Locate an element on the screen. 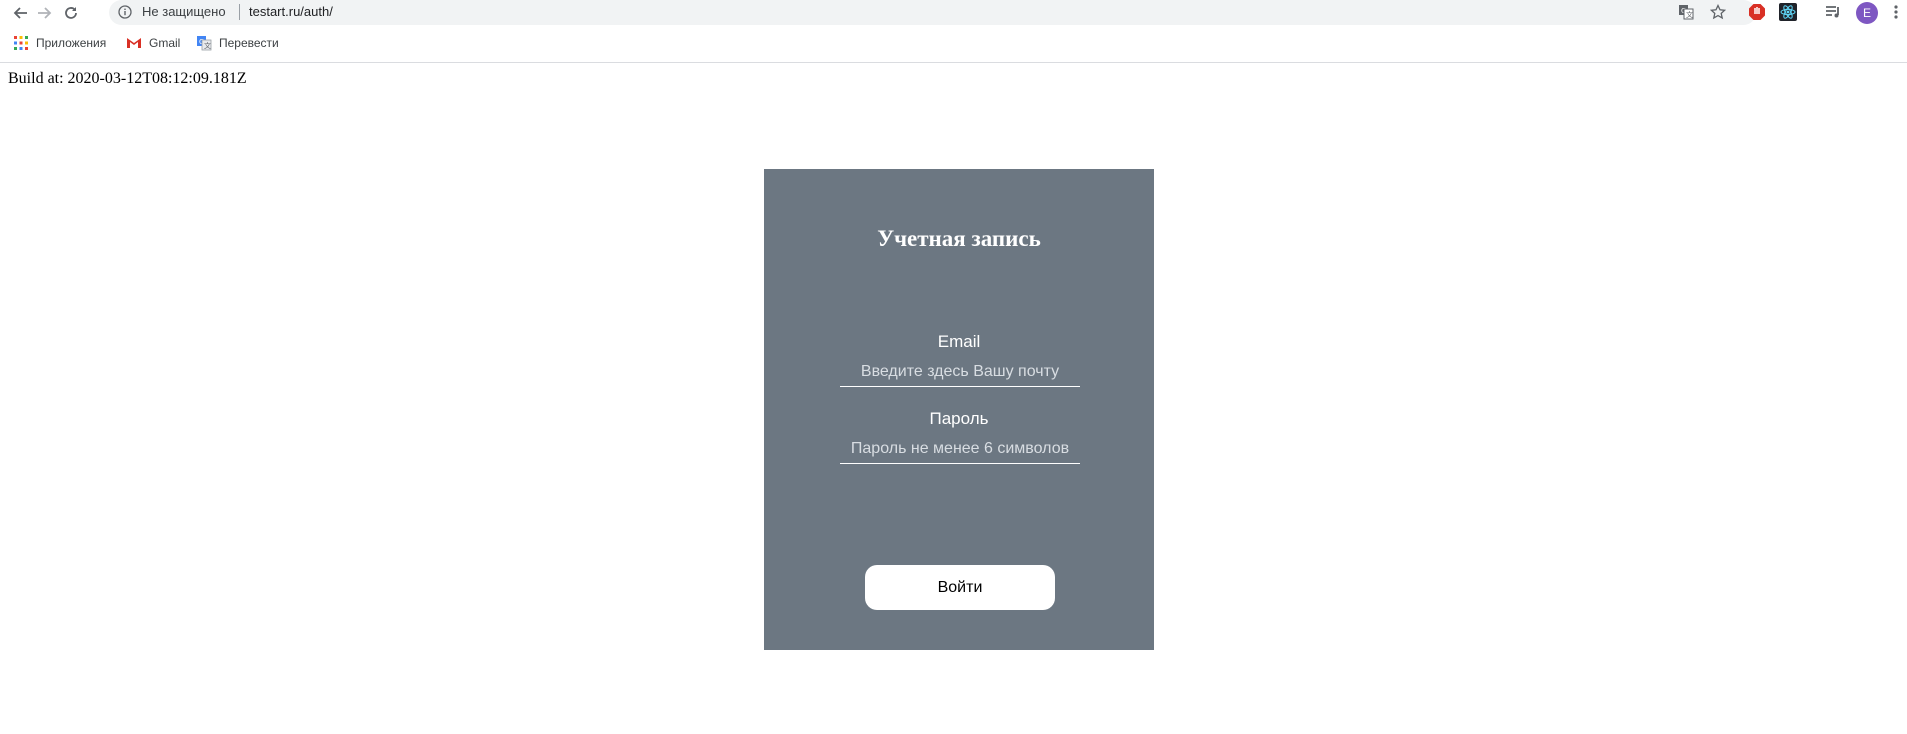  email-input is located at coordinates (960, 372).